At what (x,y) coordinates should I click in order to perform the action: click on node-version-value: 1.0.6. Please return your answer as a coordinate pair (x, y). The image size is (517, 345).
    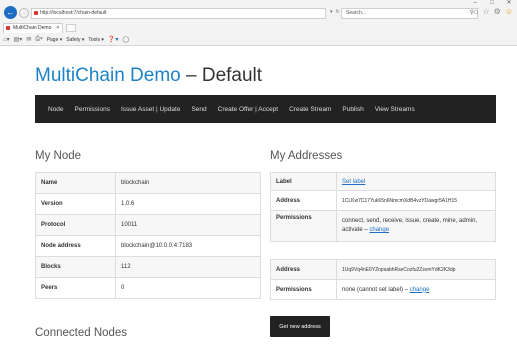
    Looking at the image, I should click on (188, 204).